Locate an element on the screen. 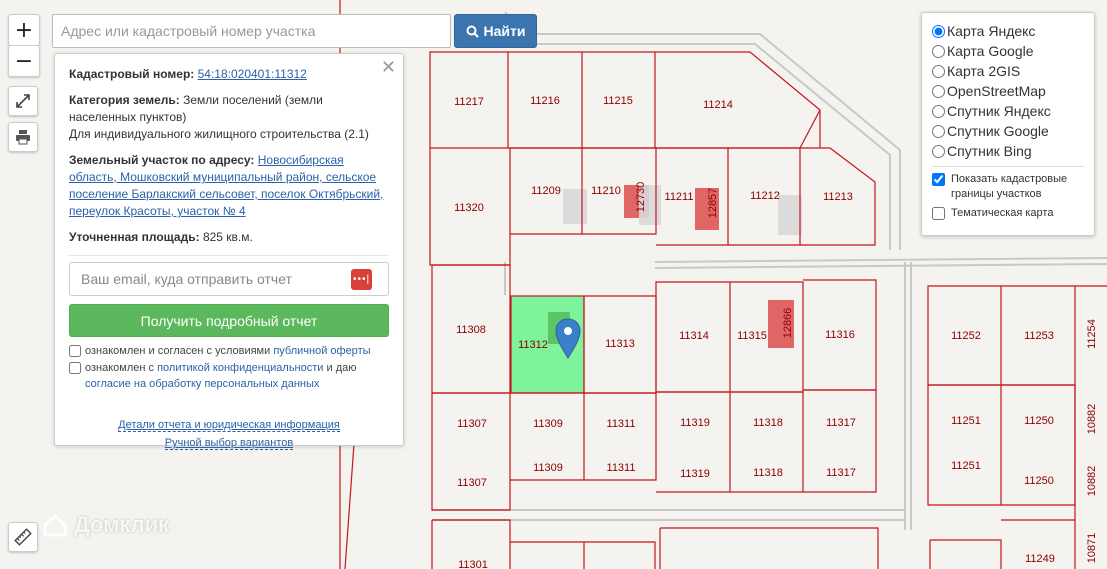  parcel-label: 11253 is located at coordinates (1039, 336).